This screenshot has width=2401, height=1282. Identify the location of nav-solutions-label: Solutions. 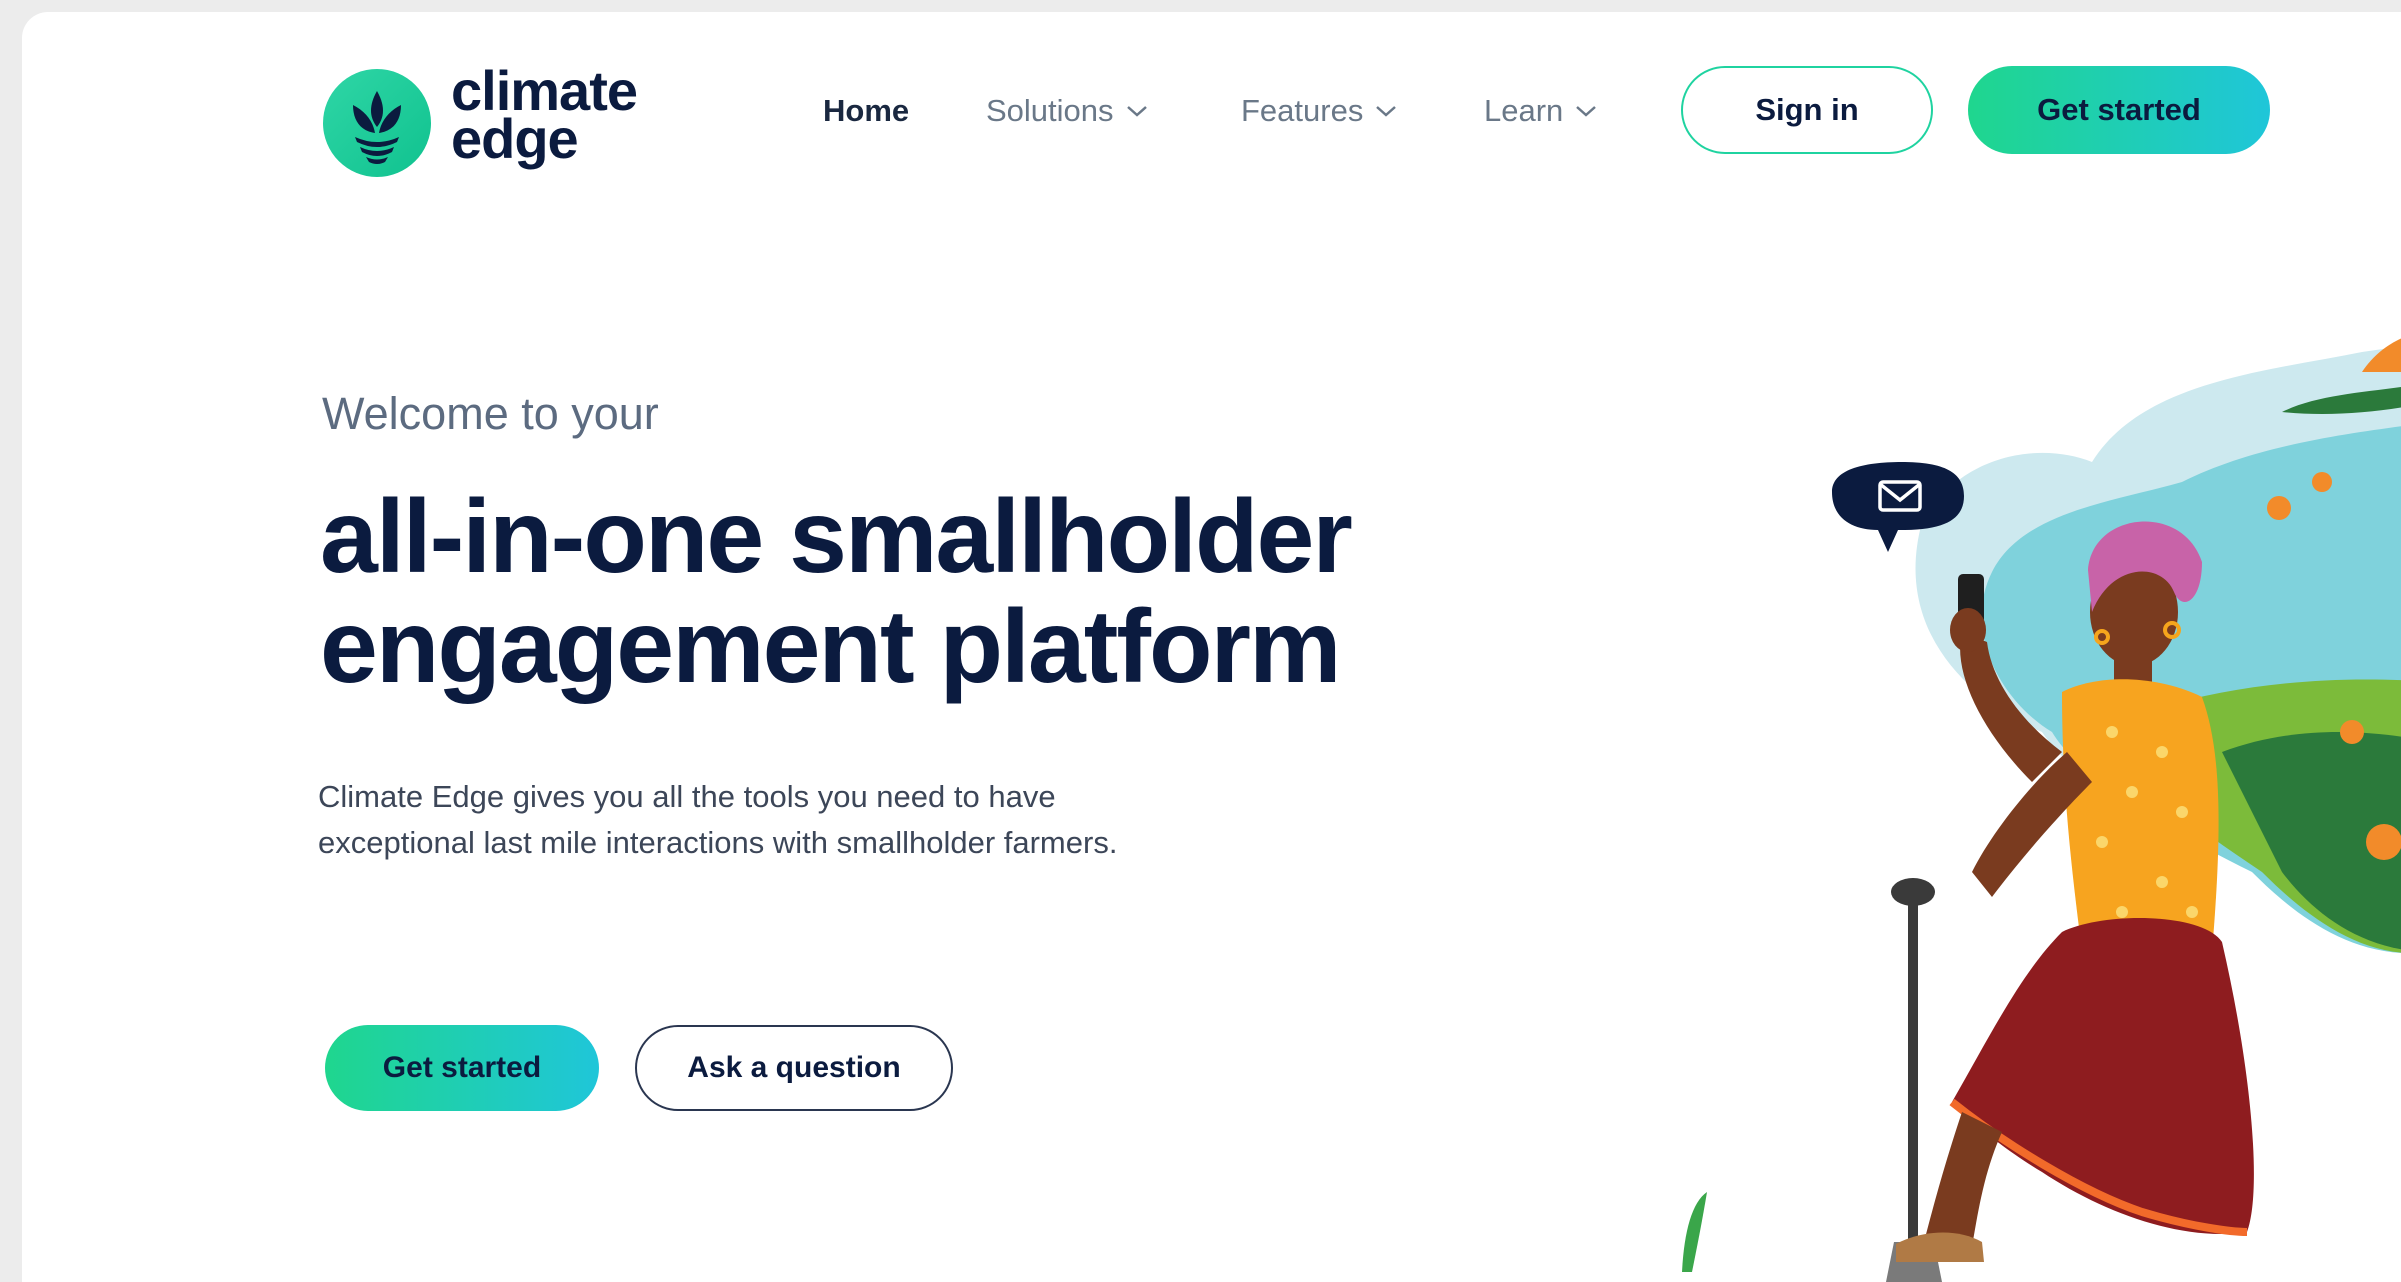
(1050, 110).